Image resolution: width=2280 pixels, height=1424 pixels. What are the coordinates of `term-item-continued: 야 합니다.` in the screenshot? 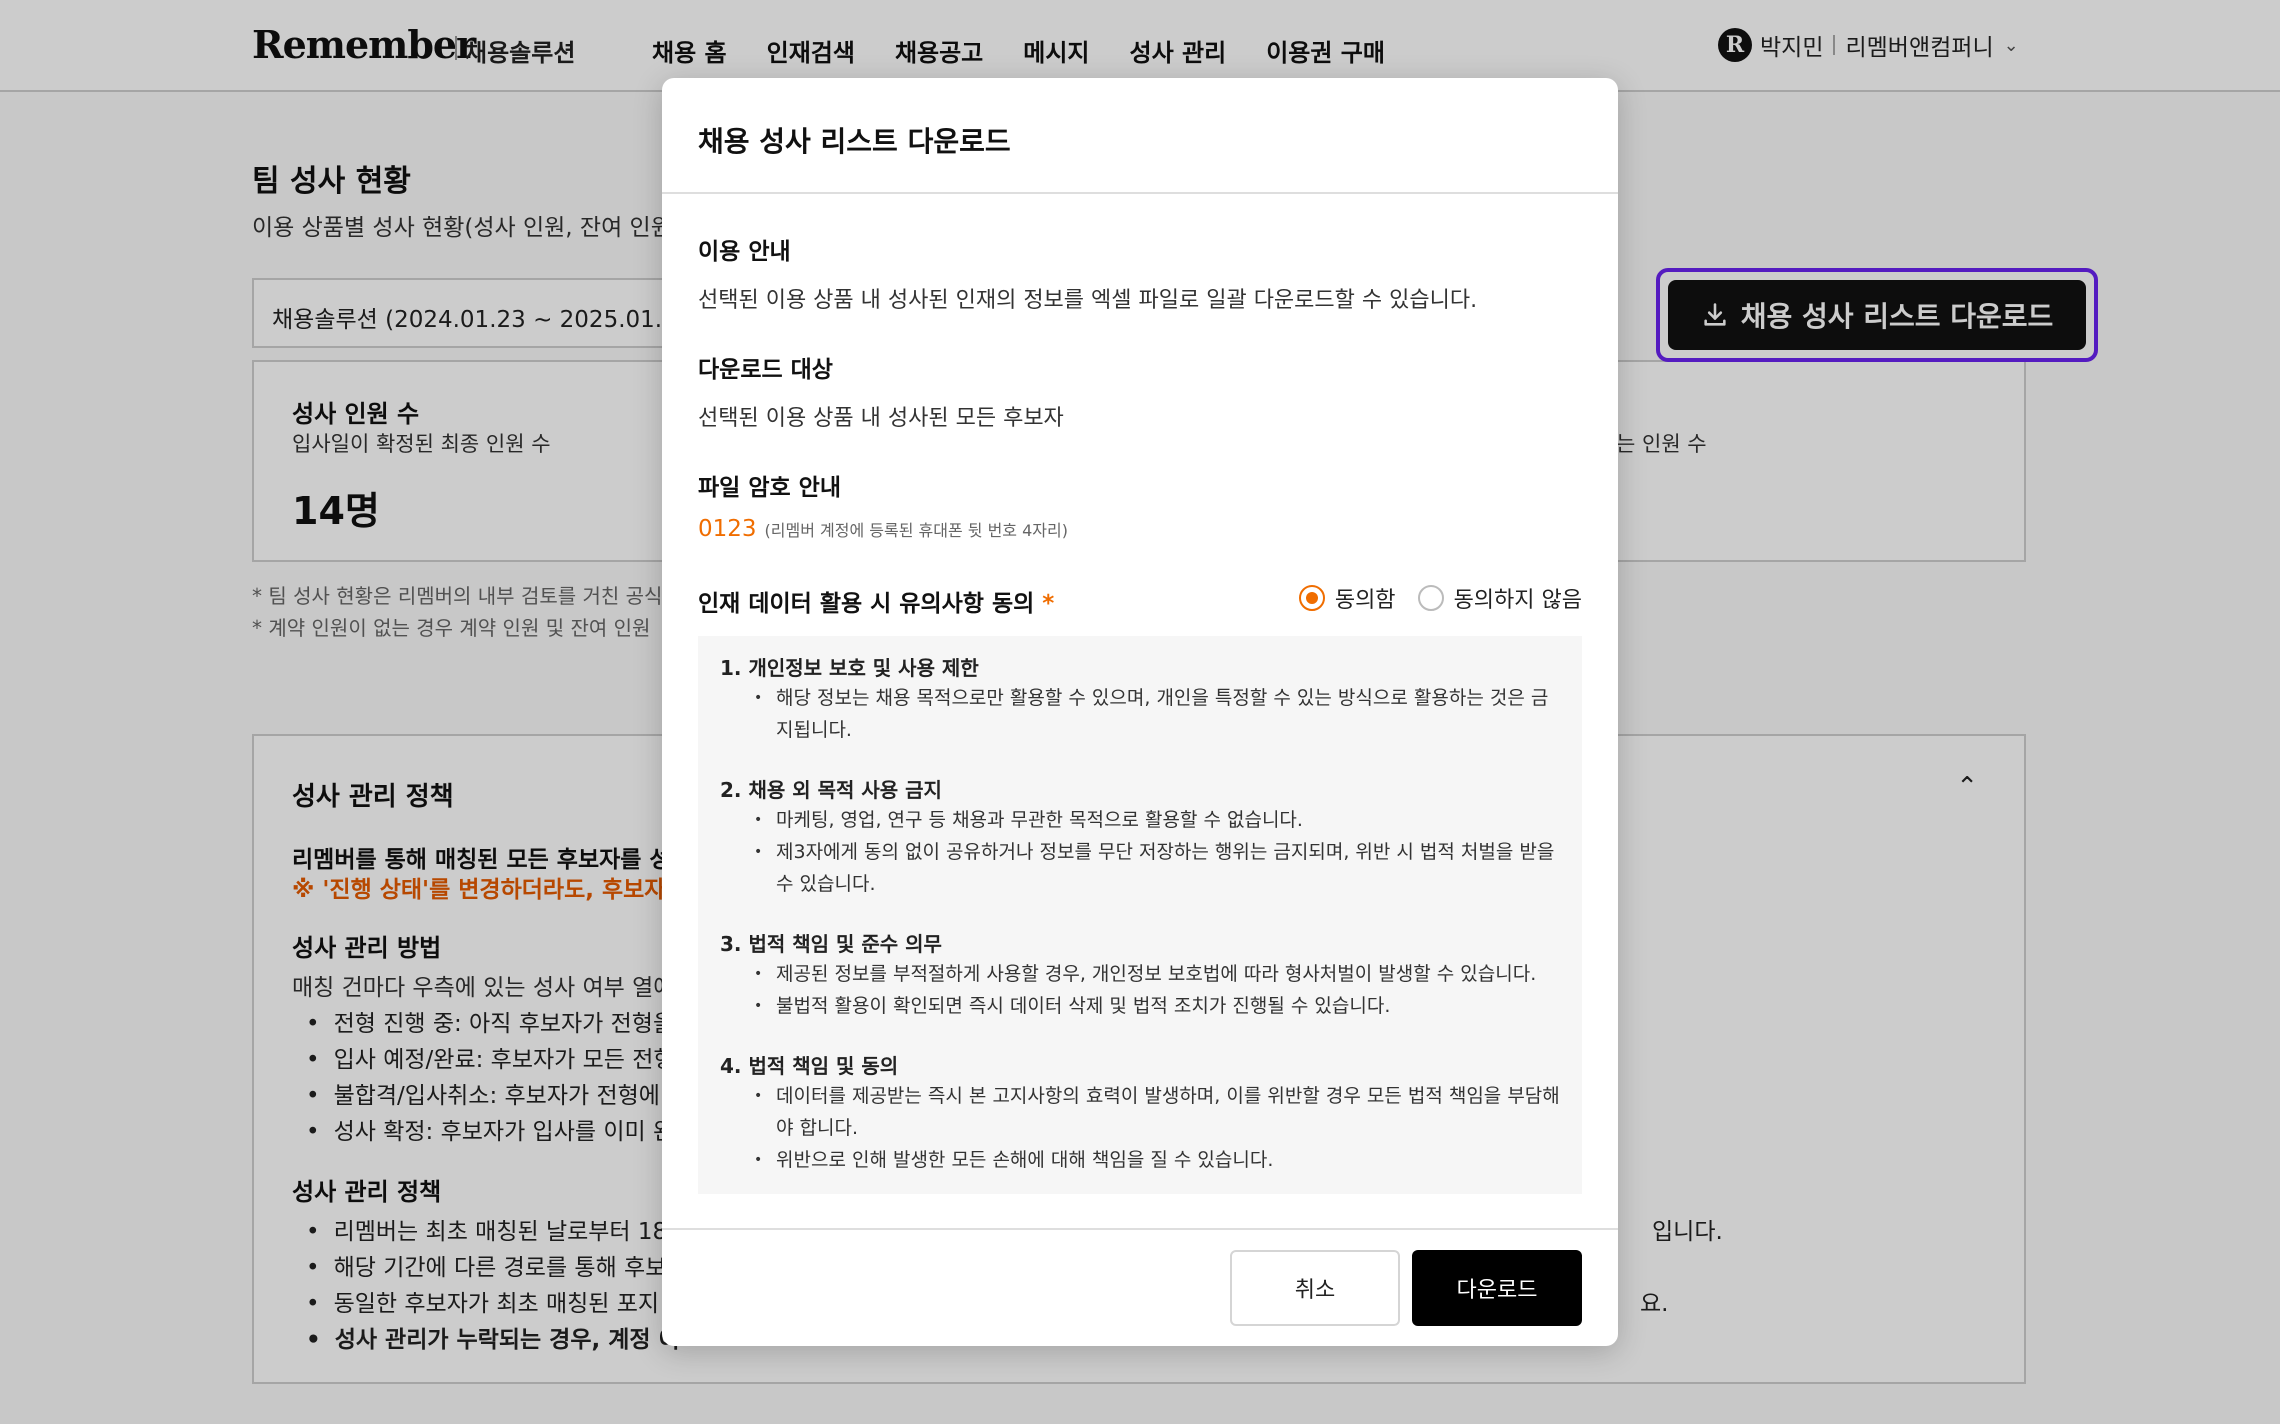 It's located at (1140, 1128).